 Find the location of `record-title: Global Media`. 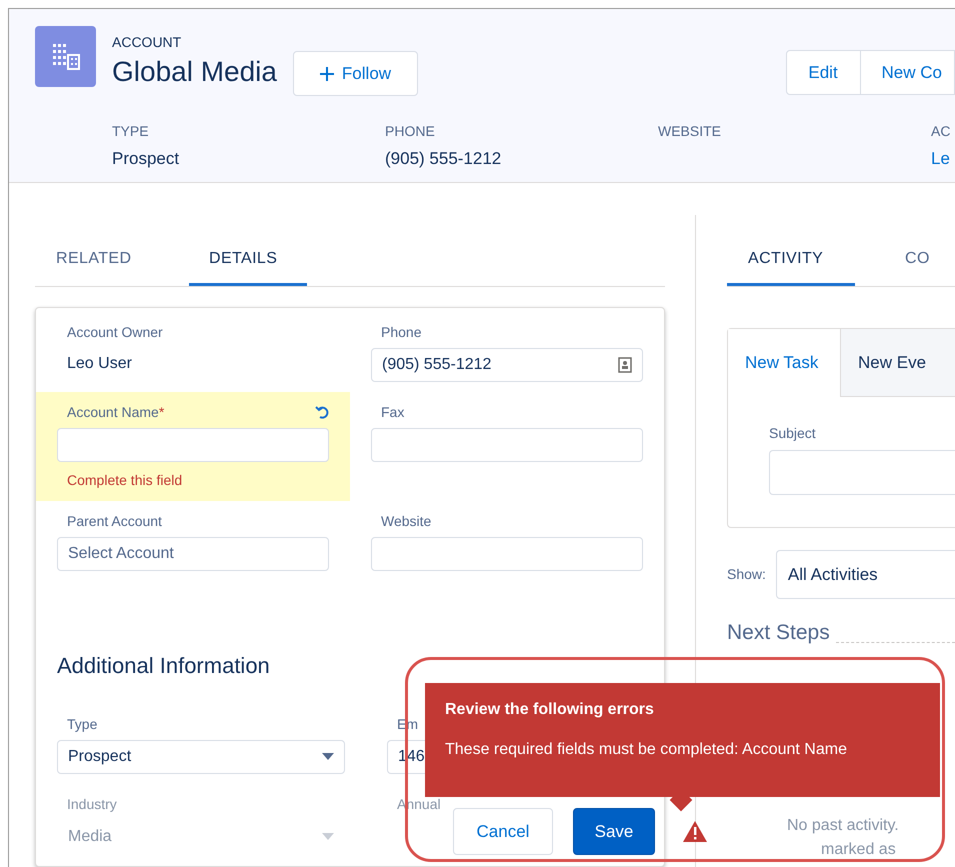

record-title: Global Media is located at coordinates (194, 72).